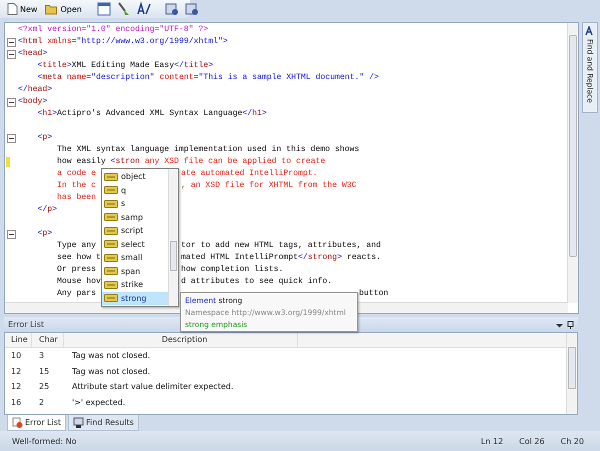 Image resolution: width=600 pixels, height=451 pixels. Describe the element at coordinates (12, 9) in the screenshot. I see `page-icon` at that location.